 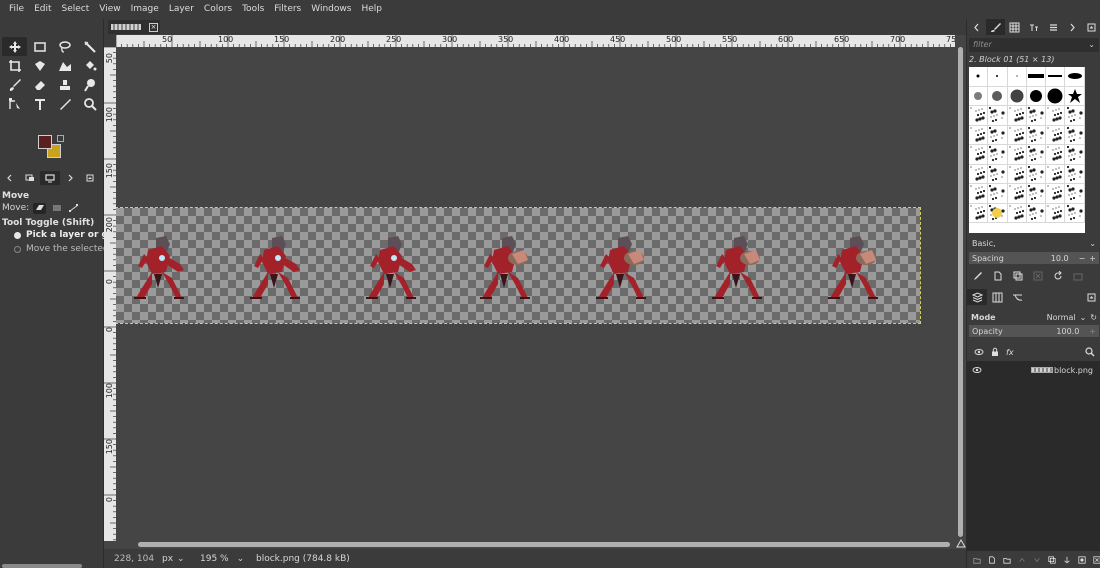 What do you see at coordinates (30, 178) in the screenshot?
I see `device-status-tab-icon` at bounding box center [30, 178].